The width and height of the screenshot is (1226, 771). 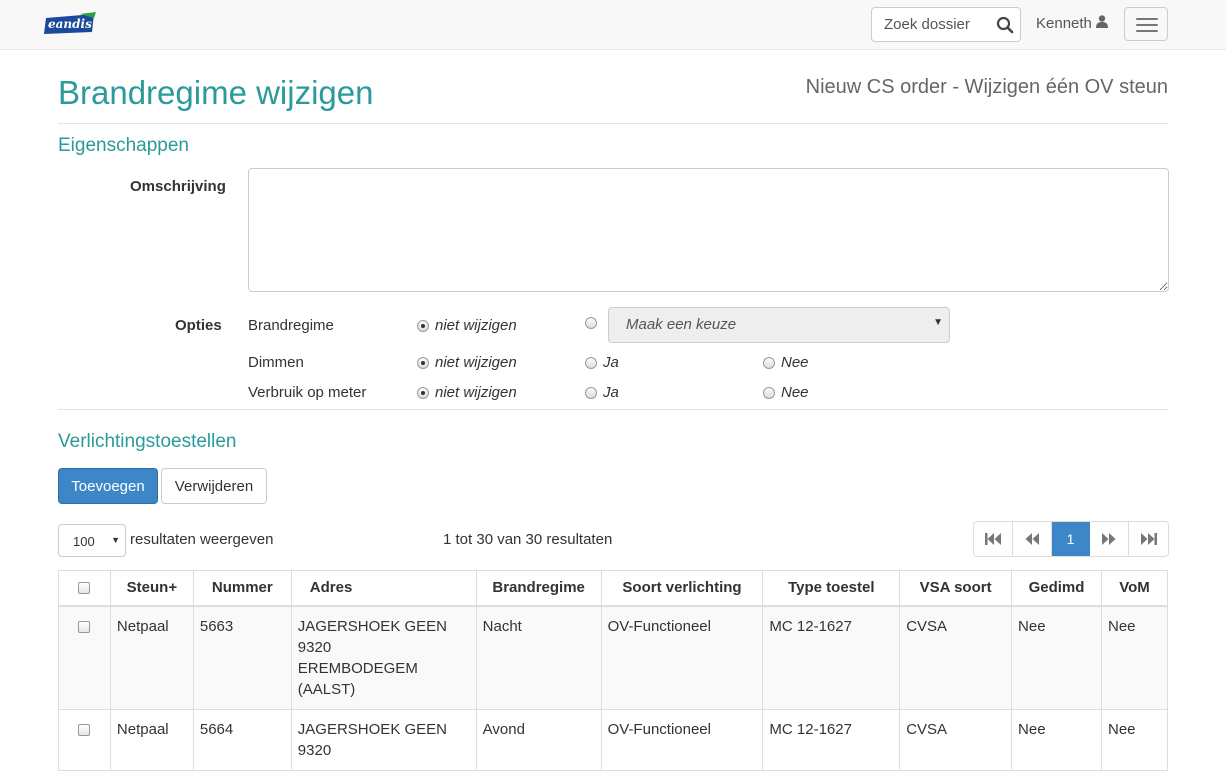 What do you see at coordinates (84, 541) in the screenshot?
I see `page-length-value: 100` at bounding box center [84, 541].